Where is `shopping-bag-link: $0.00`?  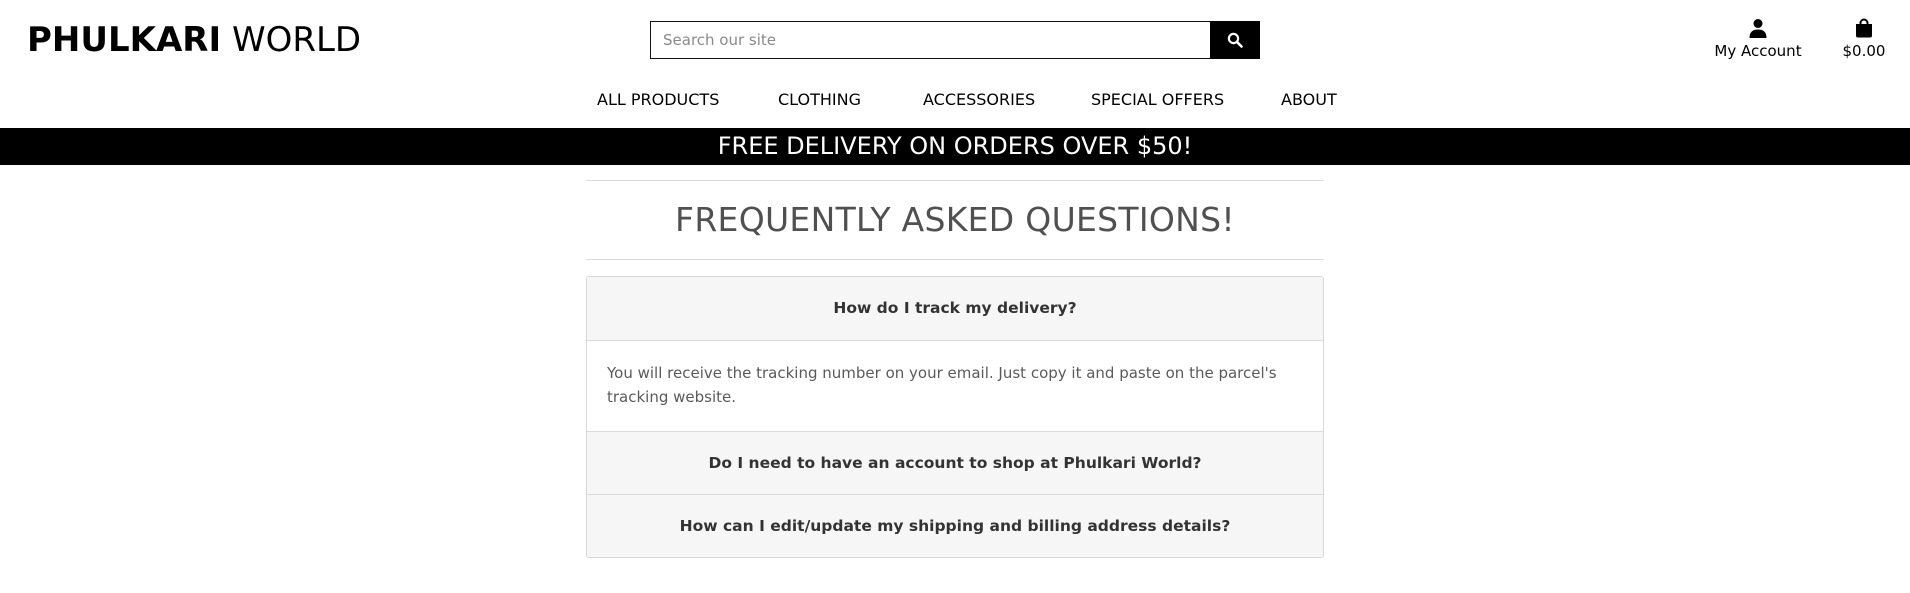
shopping-bag-link: $0.00 is located at coordinates (1864, 38).